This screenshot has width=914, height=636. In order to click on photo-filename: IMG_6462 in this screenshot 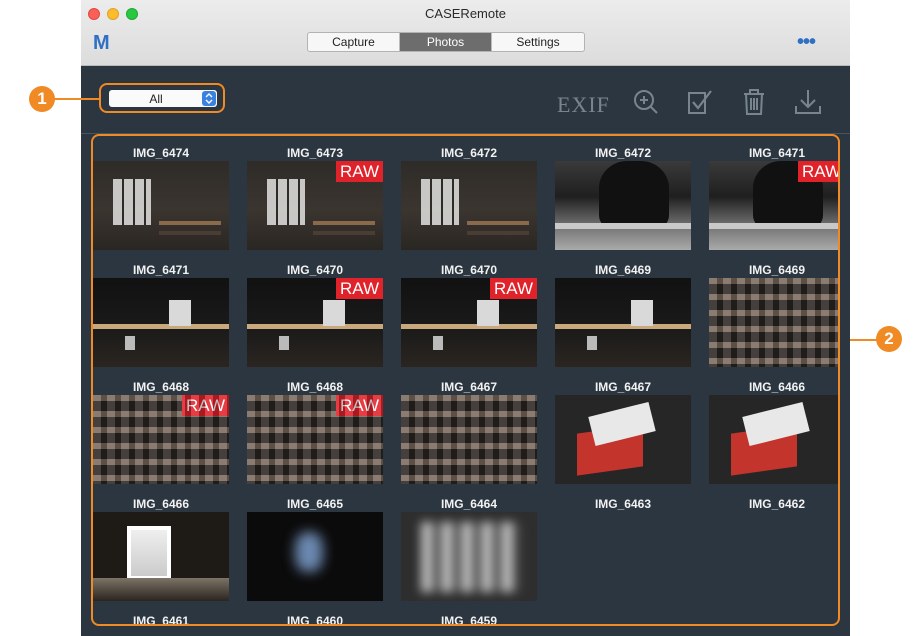, I will do `click(777, 504)`.